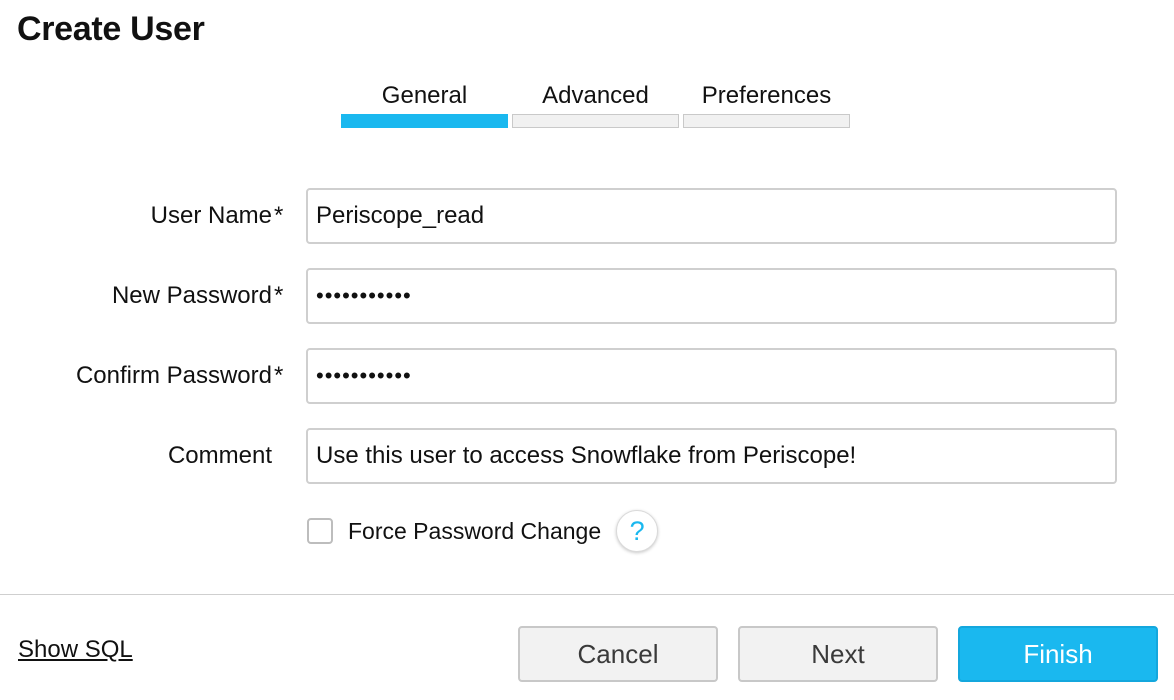  What do you see at coordinates (474, 531) in the screenshot?
I see `force-password-change-label: Force Password Change` at bounding box center [474, 531].